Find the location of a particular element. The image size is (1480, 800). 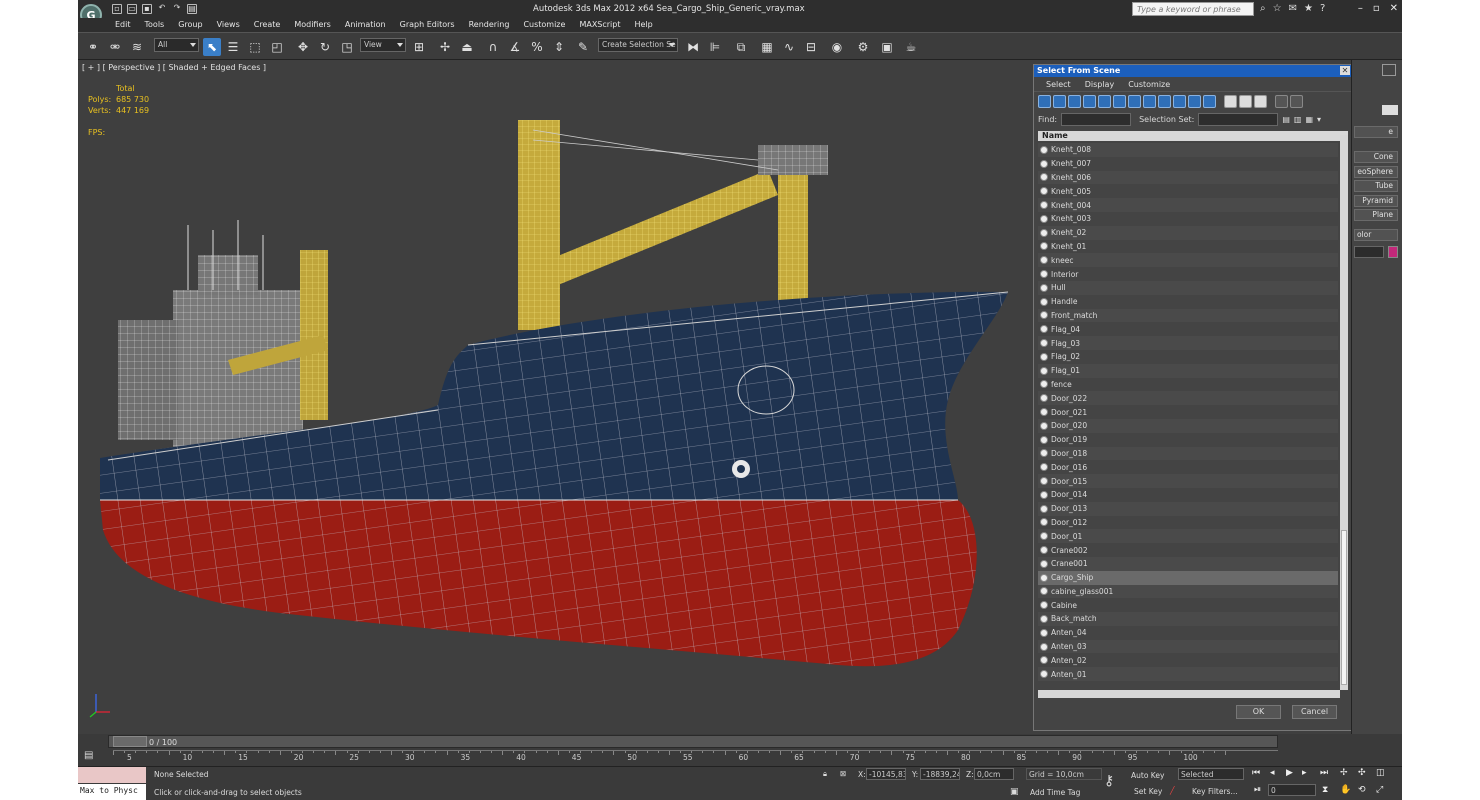

material-editor-icon: ◉ is located at coordinates (837, 47).